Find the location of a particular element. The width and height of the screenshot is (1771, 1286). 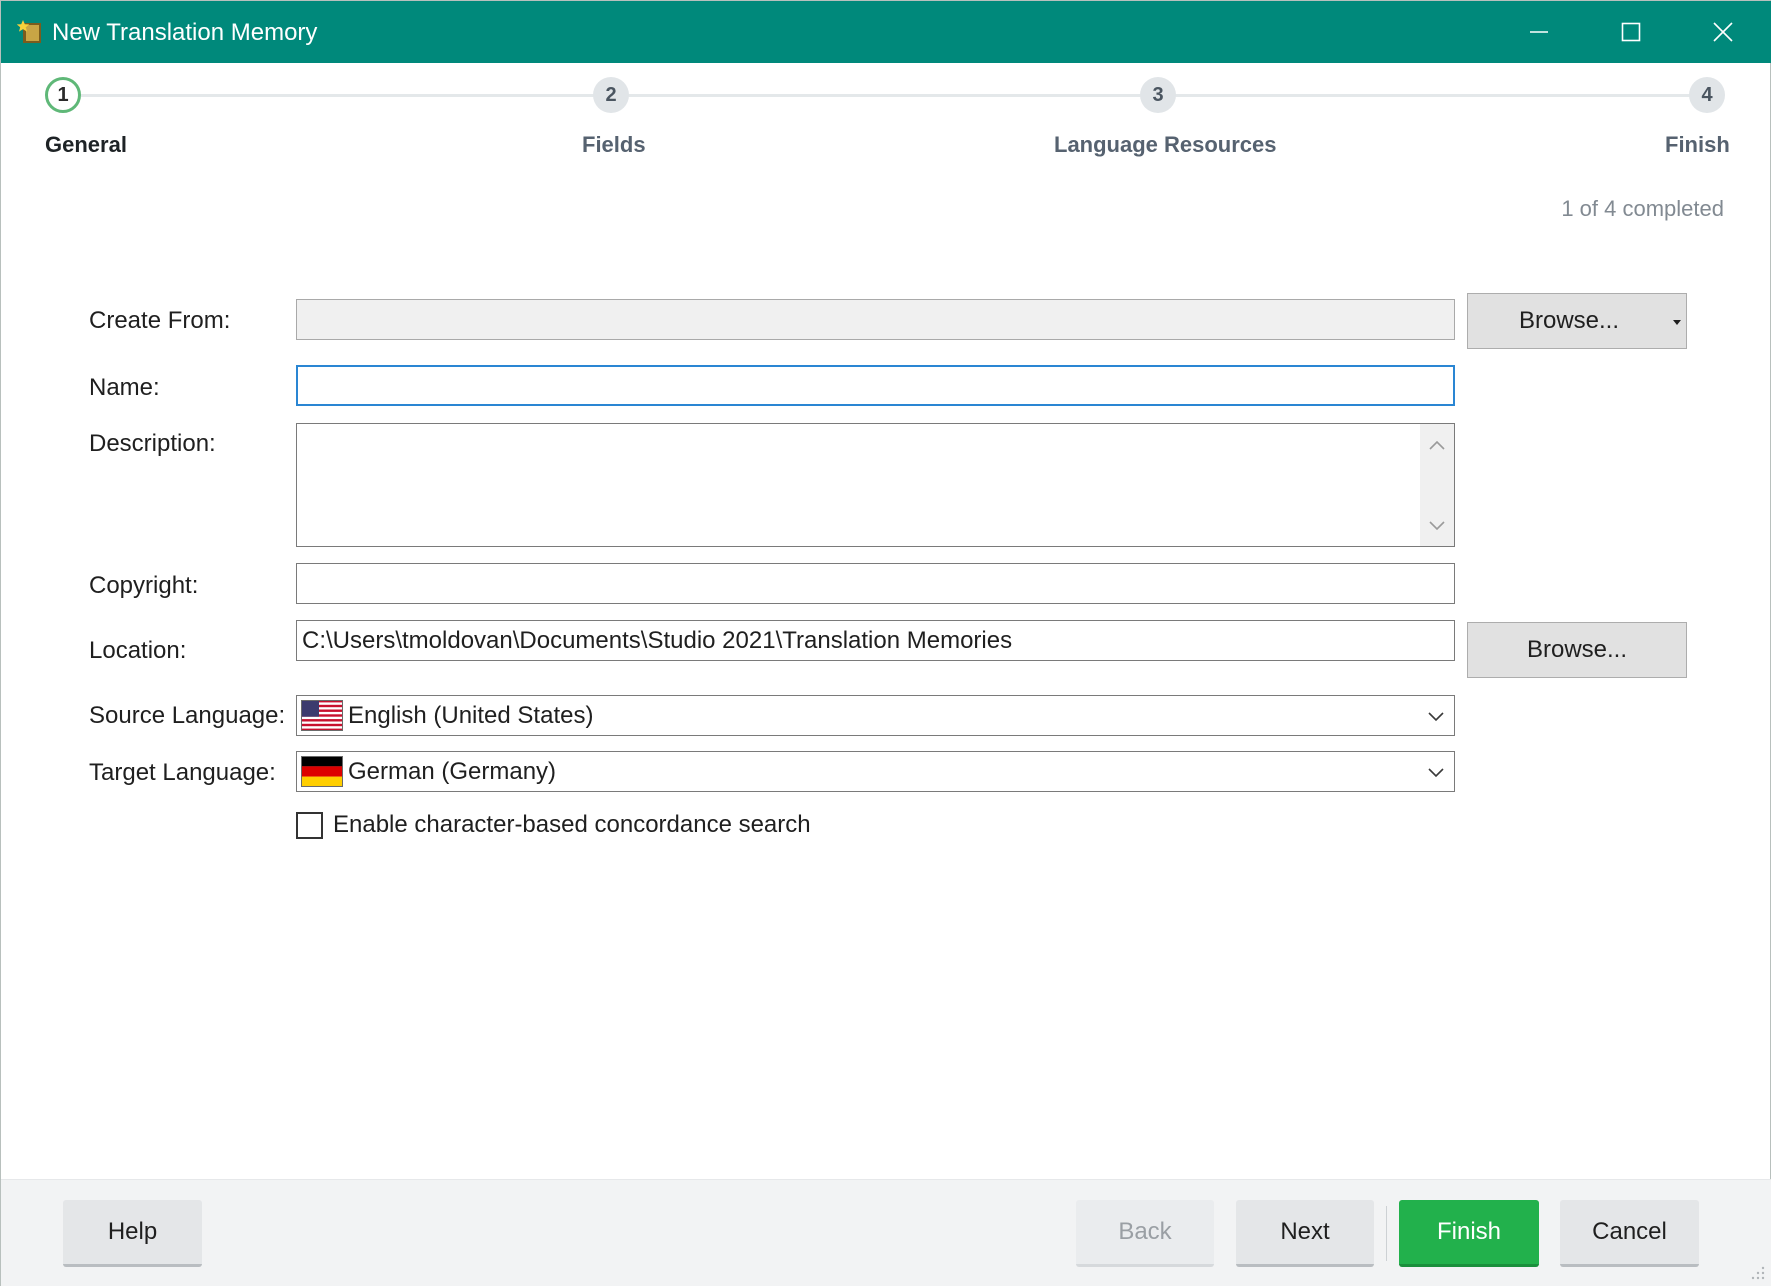

copyright-label: Copyright: is located at coordinates (144, 585).